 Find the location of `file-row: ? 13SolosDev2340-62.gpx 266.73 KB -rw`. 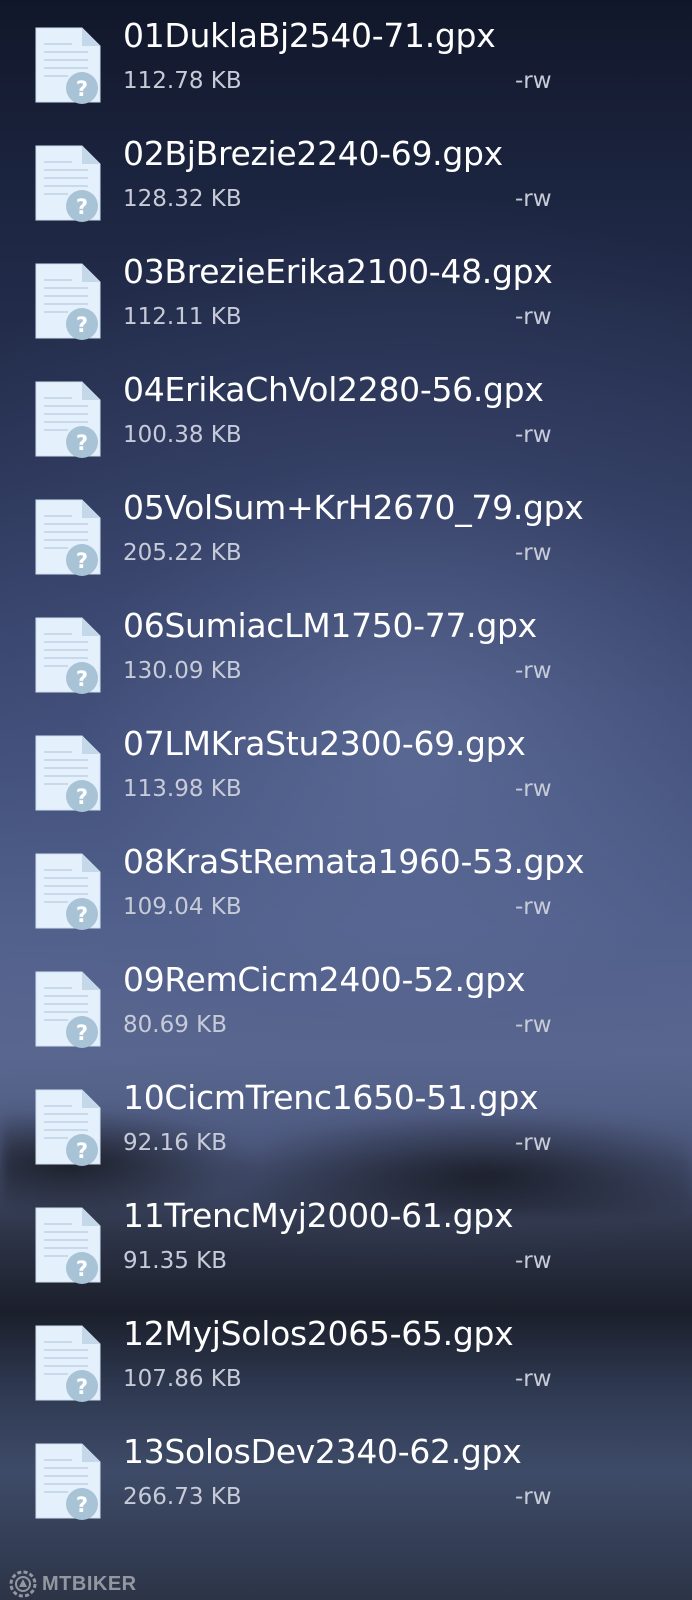

file-row: ? 13SolosDev2340-62.gpx 266.73 KB -rw is located at coordinates (346, 1476).